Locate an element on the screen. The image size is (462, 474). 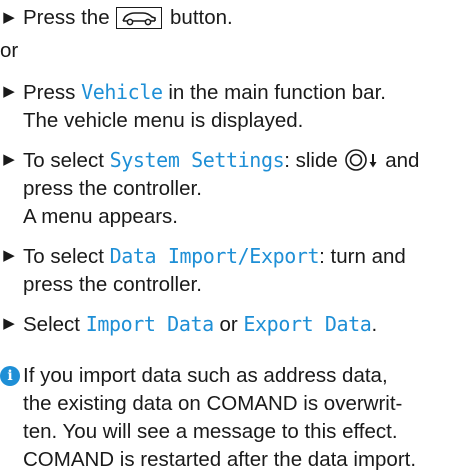
menu-term-system-settings: System Settings is located at coordinates (197, 160).